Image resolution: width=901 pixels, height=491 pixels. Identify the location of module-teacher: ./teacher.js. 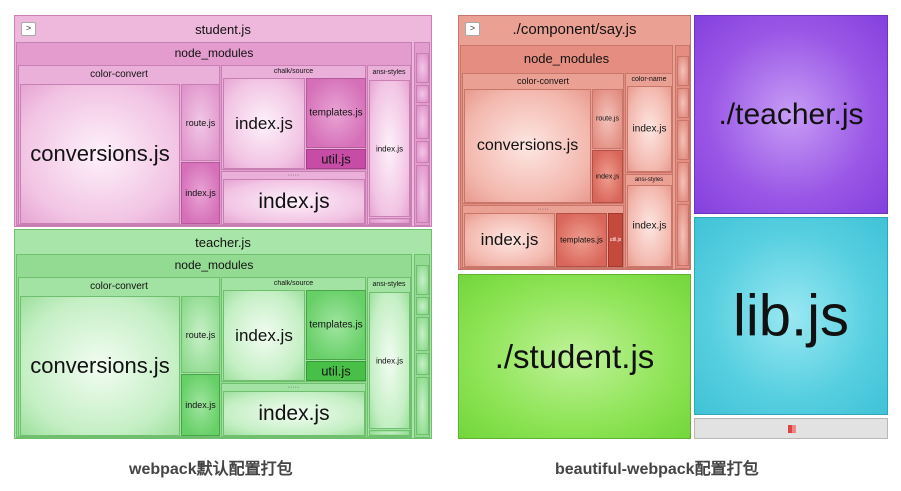
(791, 114).